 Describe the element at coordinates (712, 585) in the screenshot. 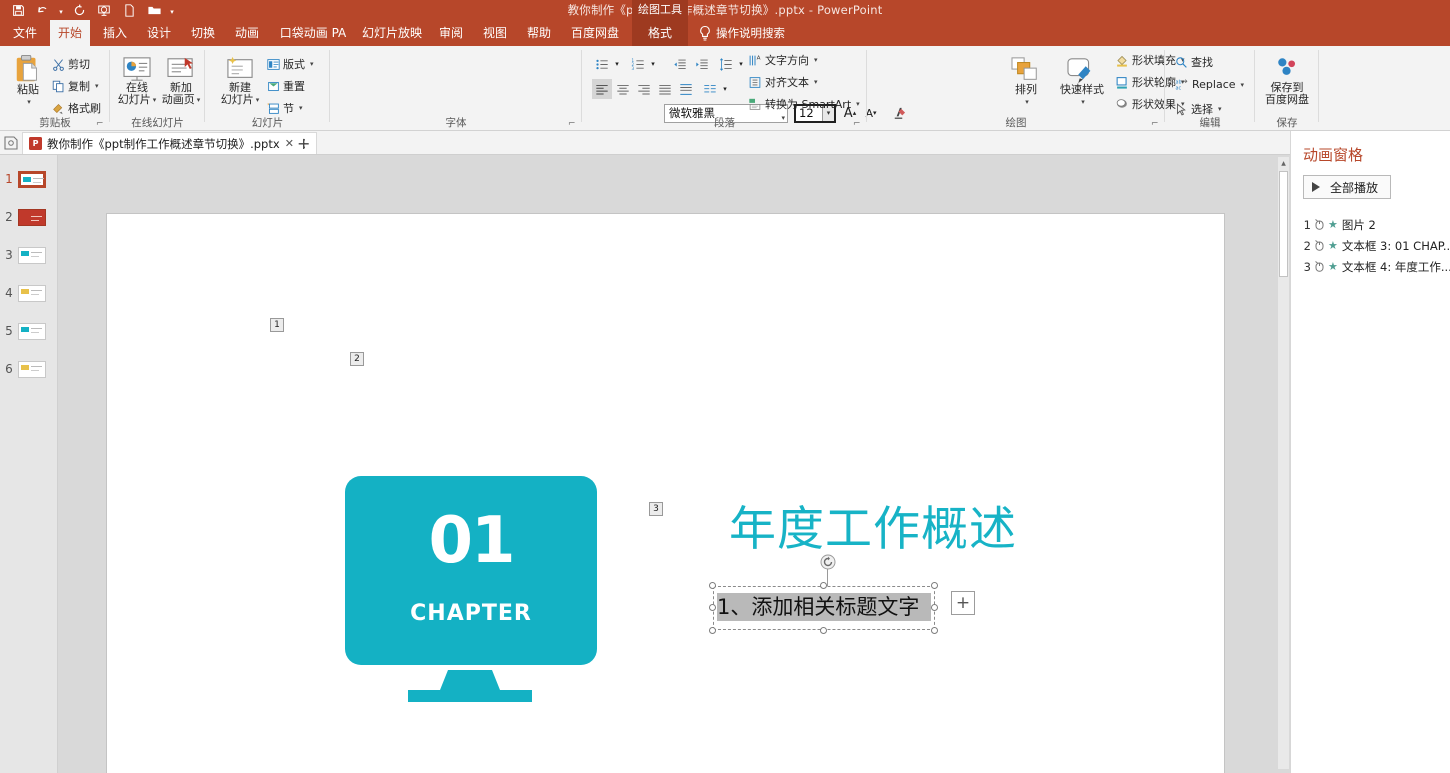

I see `resize-handle-top-left` at that location.